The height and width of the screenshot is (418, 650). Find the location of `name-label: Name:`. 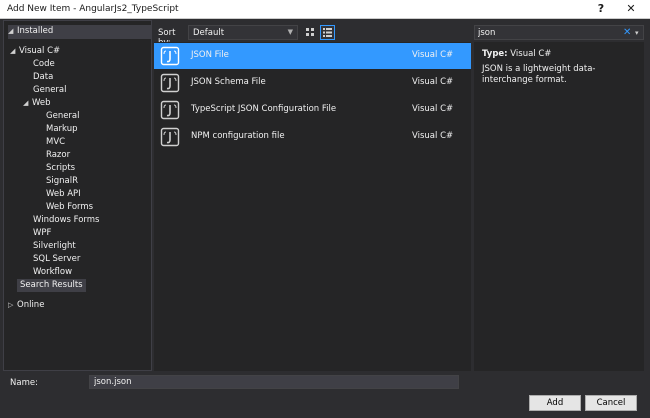

name-label: Name: is located at coordinates (24, 383).